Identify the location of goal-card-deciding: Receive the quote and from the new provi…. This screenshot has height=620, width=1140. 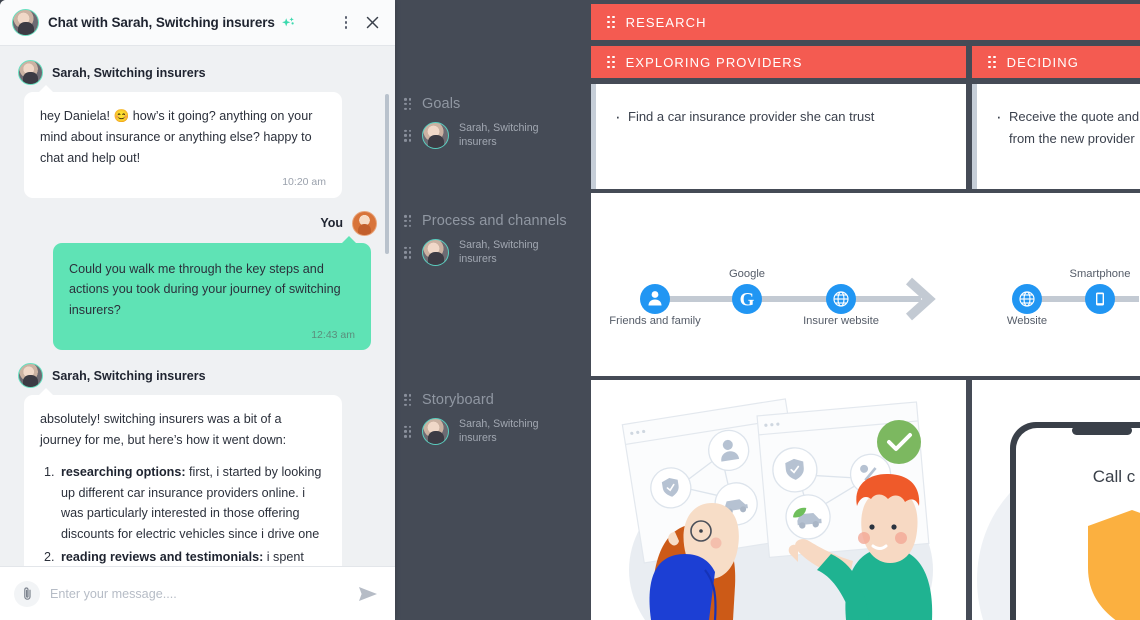
(1056, 136).